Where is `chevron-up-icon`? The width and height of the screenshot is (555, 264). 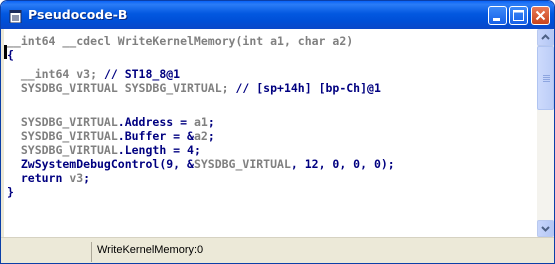 chevron-up-icon is located at coordinates (545, 37).